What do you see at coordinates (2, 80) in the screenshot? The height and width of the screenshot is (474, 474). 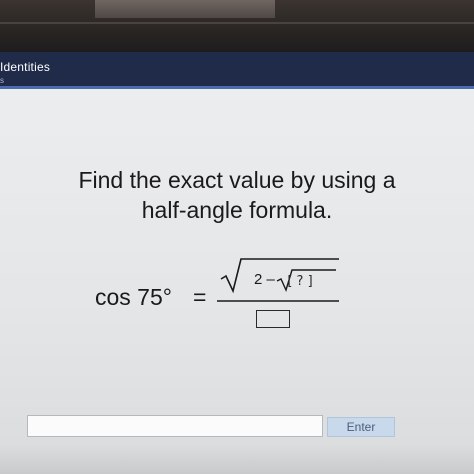 I see `lesson-subtitle: s` at bounding box center [2, 80].